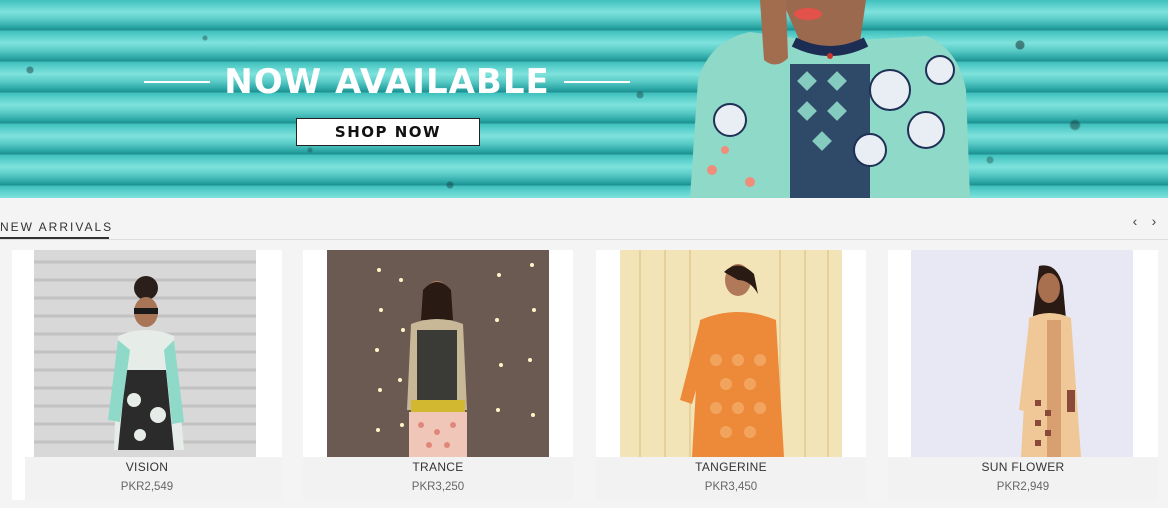 The height and width of the screenshot is (508, 1168). I want to click on section-divider, so click(584, 239).